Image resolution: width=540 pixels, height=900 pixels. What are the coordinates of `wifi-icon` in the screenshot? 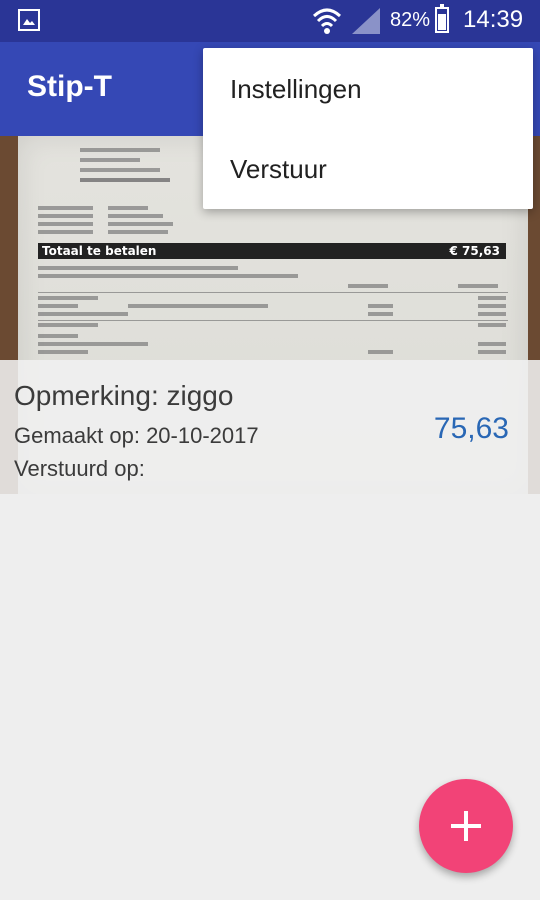 It's located at (327, 23).